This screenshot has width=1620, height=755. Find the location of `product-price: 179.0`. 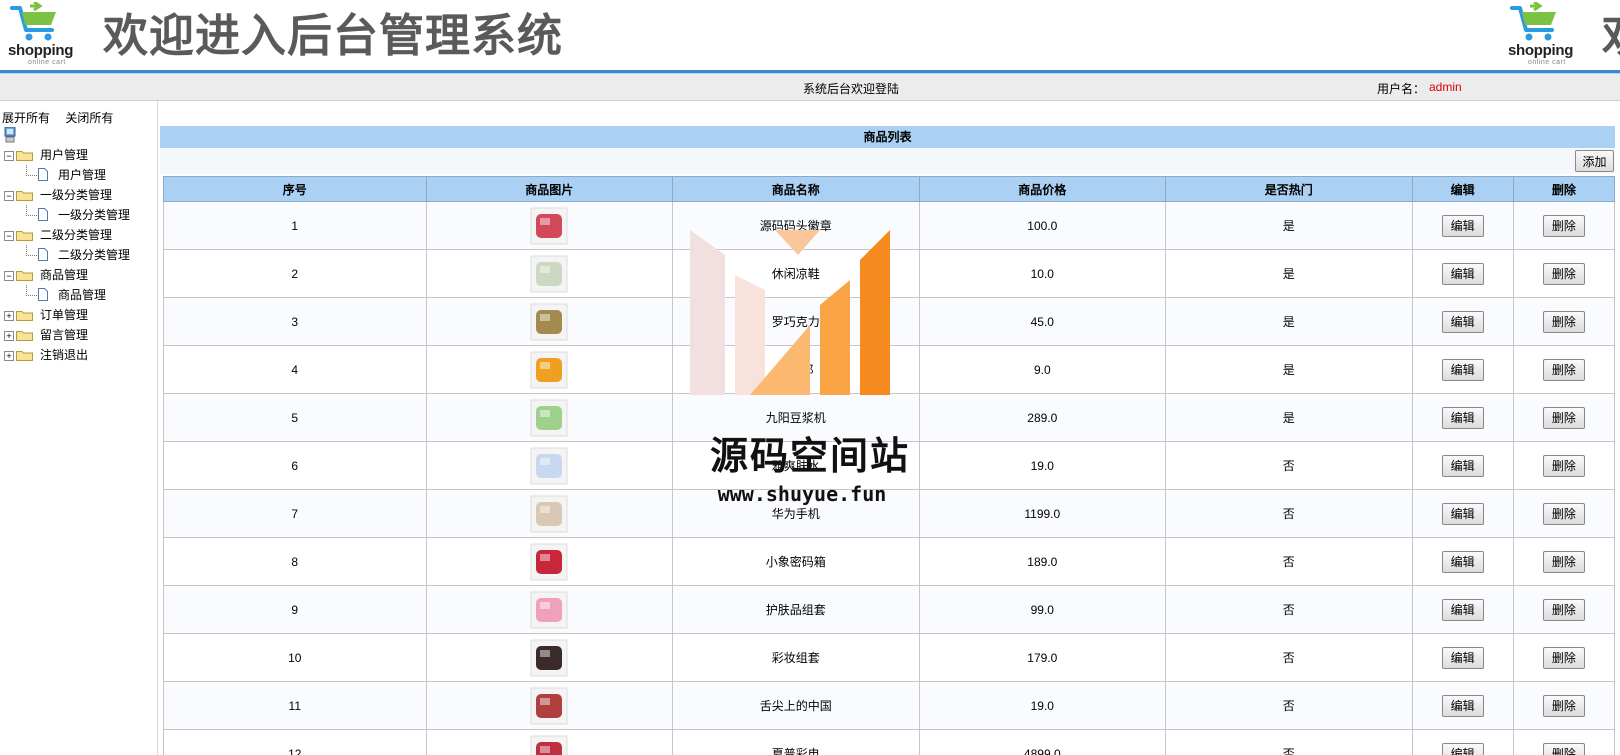

product-price: 179.0 is located at coordinates (1042, 657).